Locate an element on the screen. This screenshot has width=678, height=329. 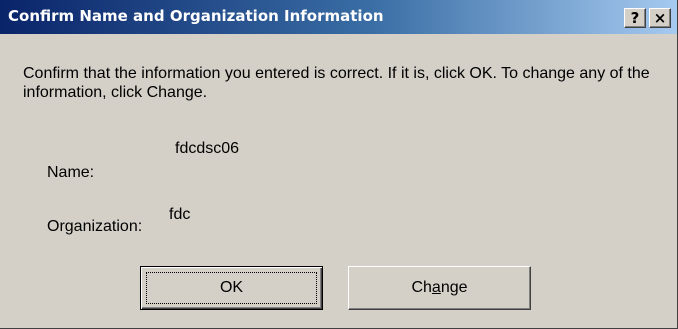
organization-label: Organization: is located at coordinates (95, 226).